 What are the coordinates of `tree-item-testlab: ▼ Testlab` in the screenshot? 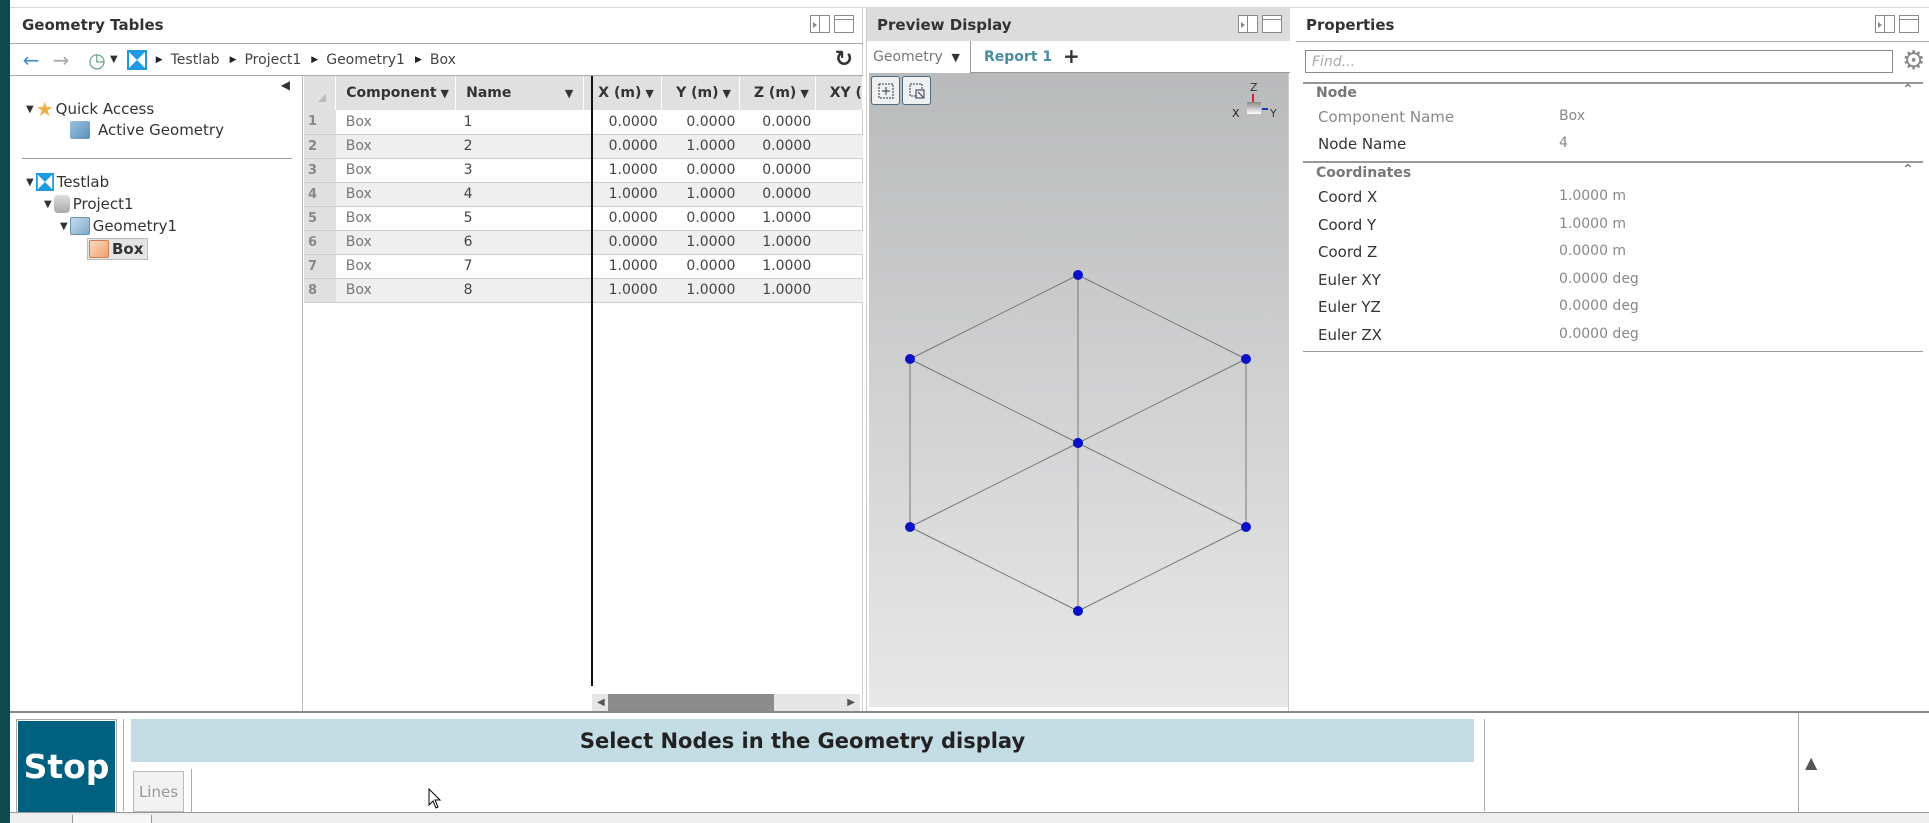 It's located at (67, 182).